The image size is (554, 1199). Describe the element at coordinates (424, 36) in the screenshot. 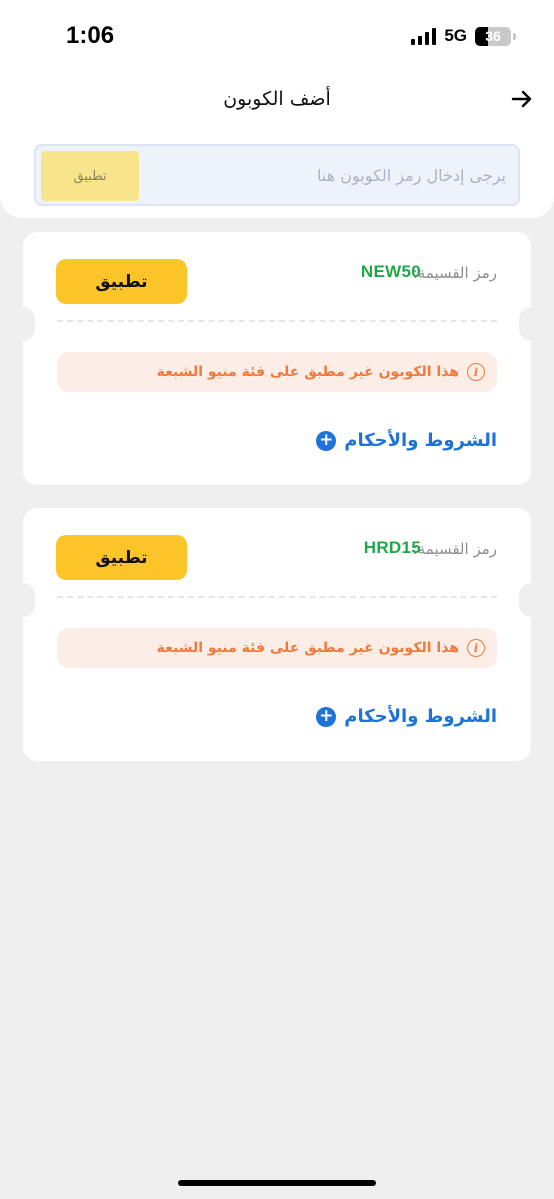

I see `signal-strength-icon` at that location.